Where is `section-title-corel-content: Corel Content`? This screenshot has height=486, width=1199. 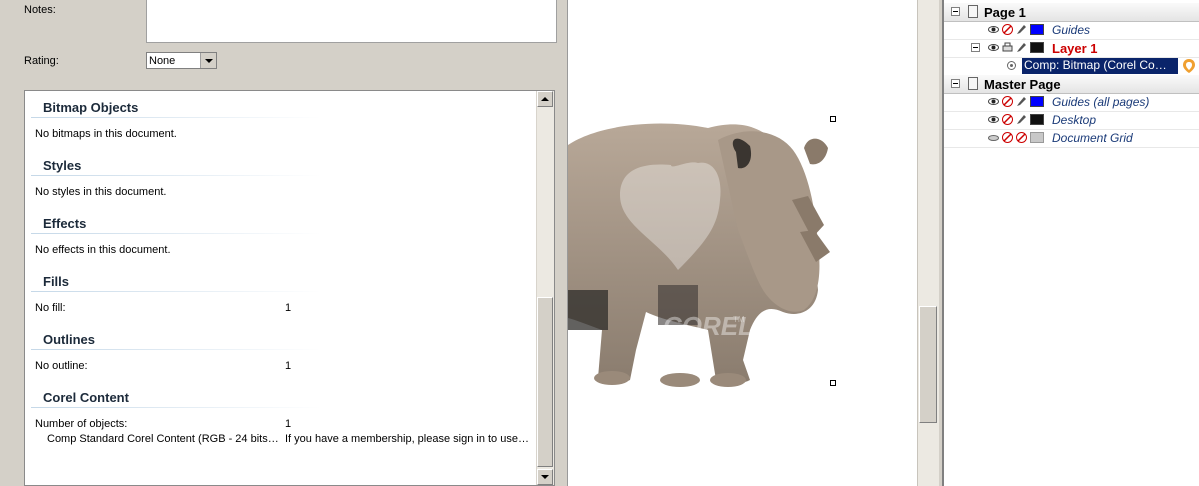
section-title-corel-content: Corel Content is located at coordinates (86, 397).